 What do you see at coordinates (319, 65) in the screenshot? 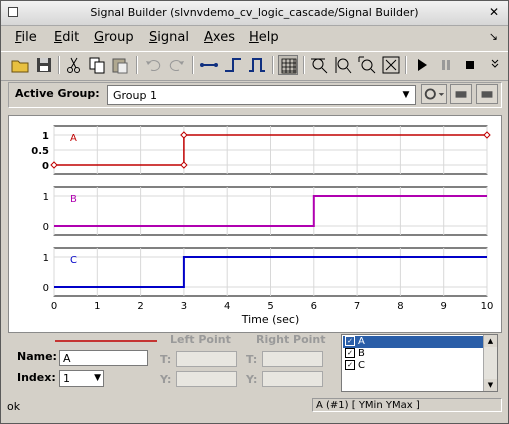
I see `zoom-x-icon` at bounding box center [319, 65].